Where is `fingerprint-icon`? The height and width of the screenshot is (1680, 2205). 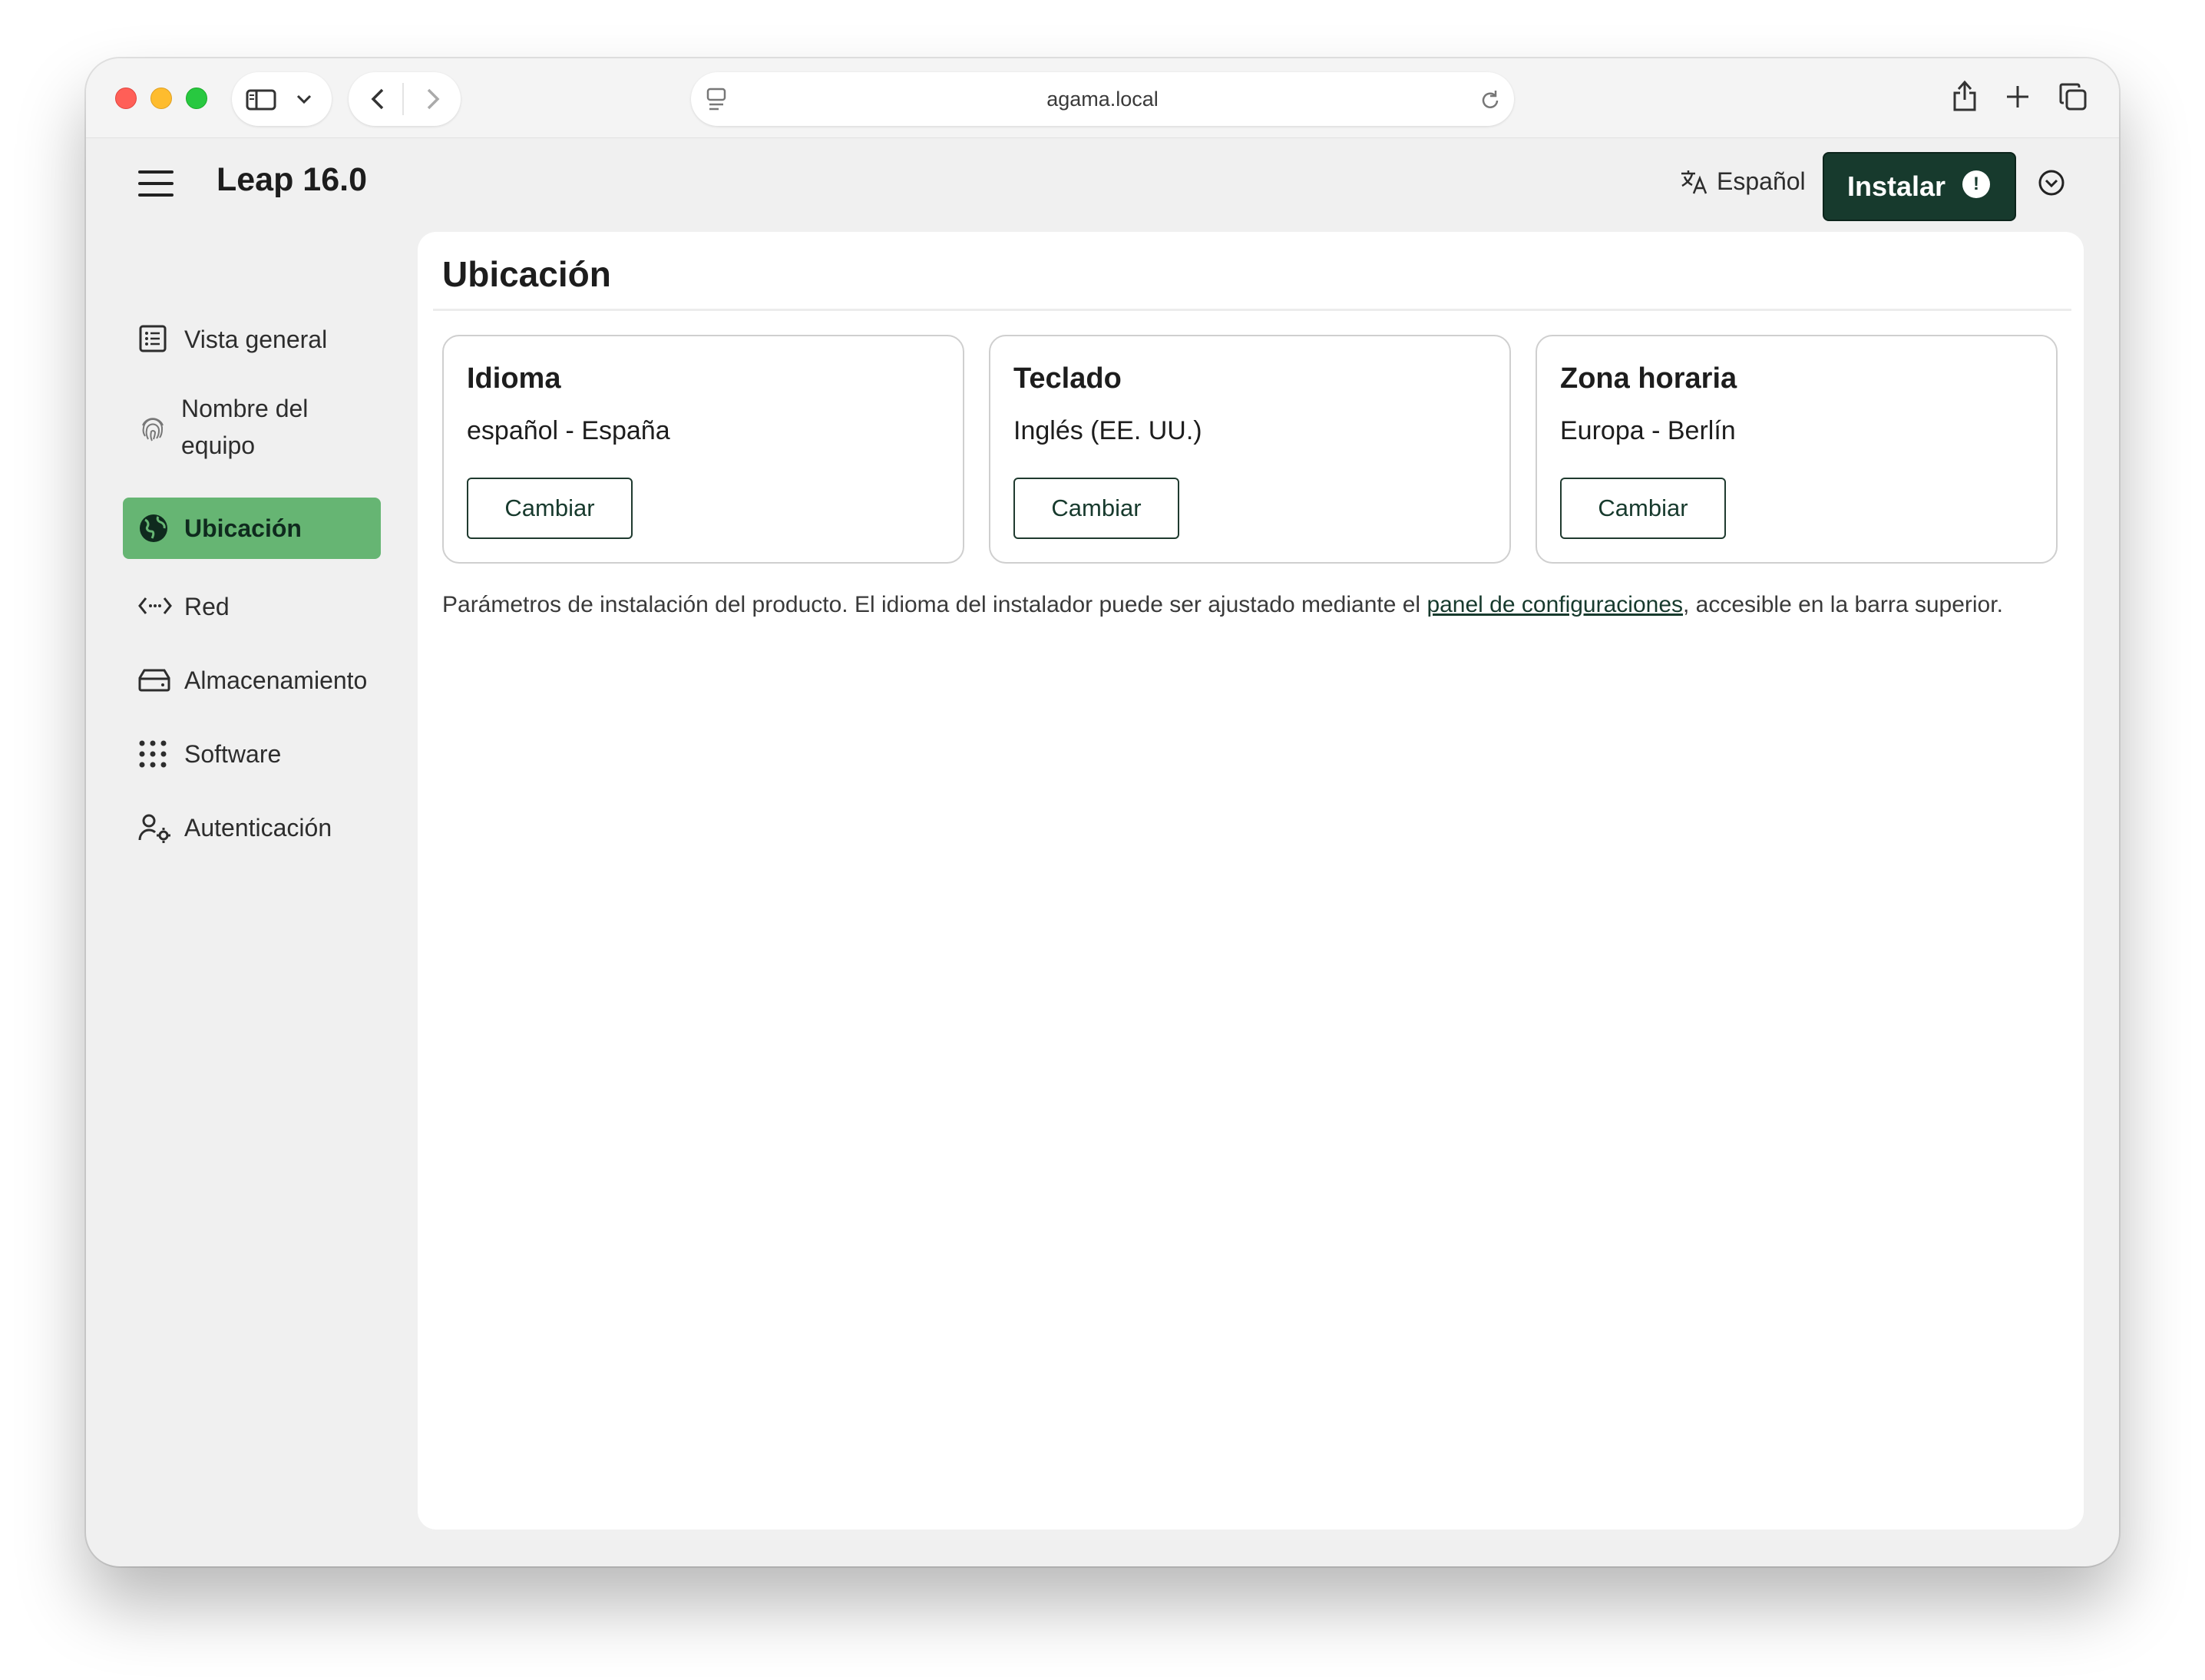
fingerprint-icon is located at coordinates (152, 430).